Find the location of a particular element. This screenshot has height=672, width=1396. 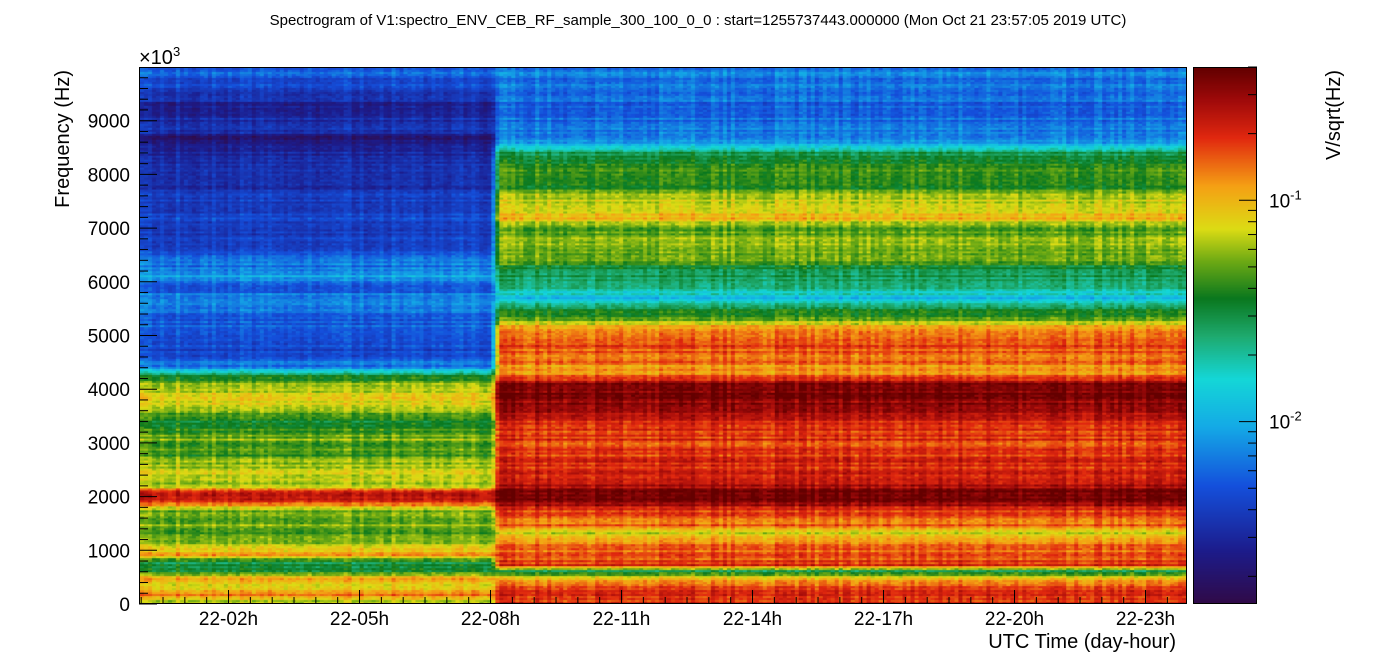

y-tick-label: 2000 is located at coordinates (109, 498).